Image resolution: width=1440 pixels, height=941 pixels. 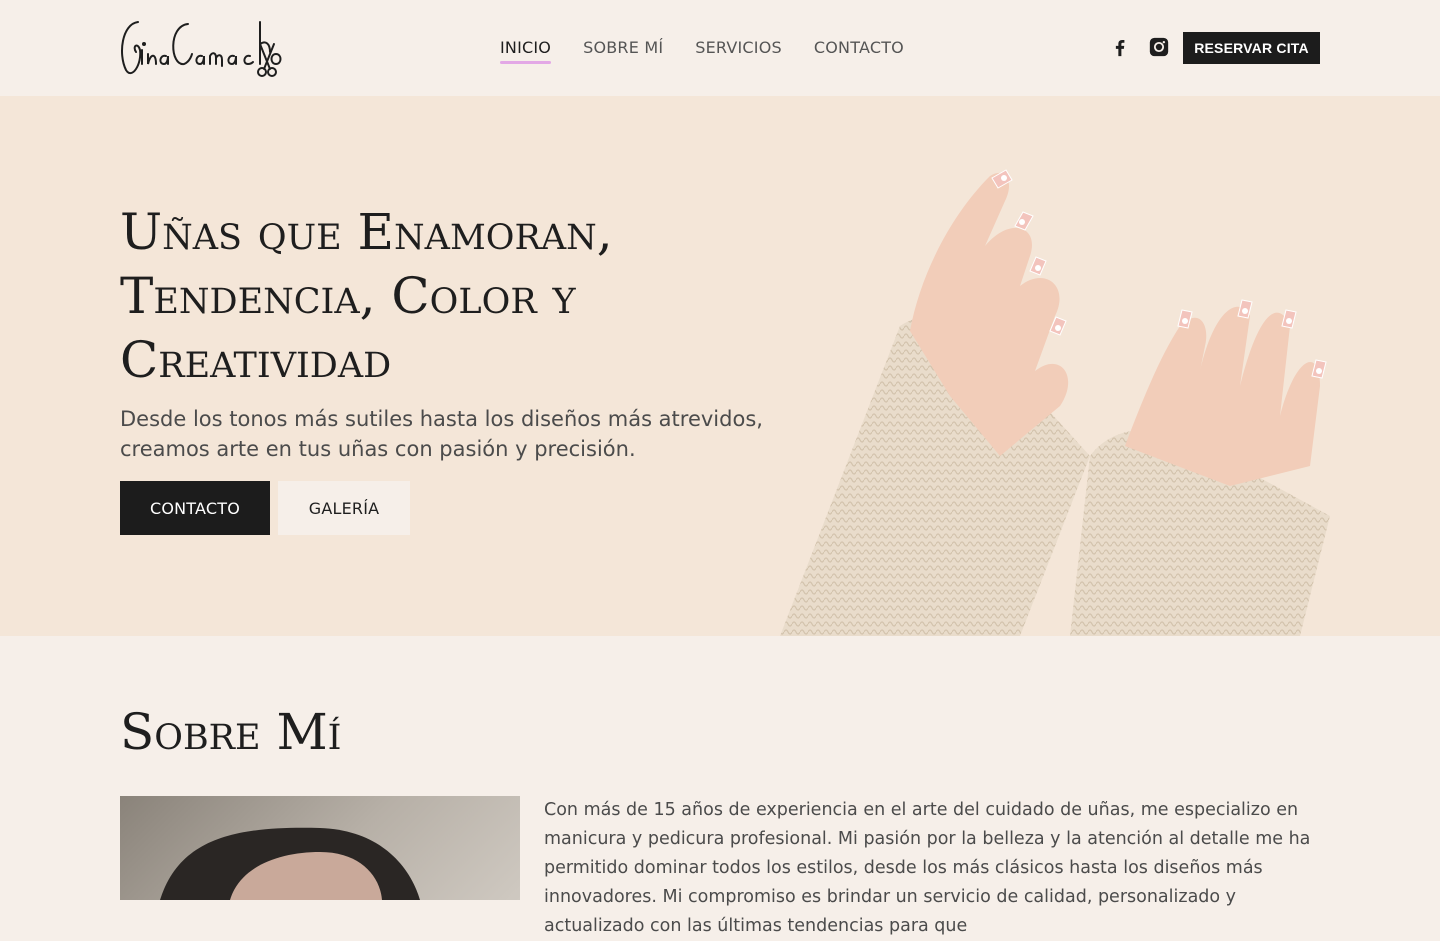 I want to click on galeria-button: GALERÍA, so click(x=344, y=508).